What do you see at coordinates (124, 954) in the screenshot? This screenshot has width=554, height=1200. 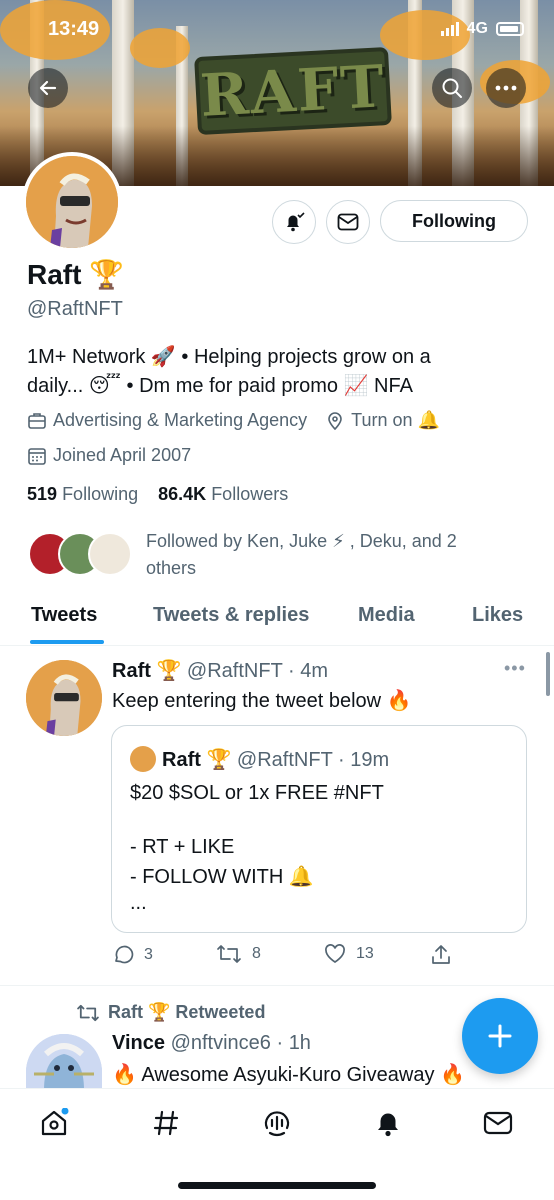 I see `reply-icon` at bounding box center [124, 954].